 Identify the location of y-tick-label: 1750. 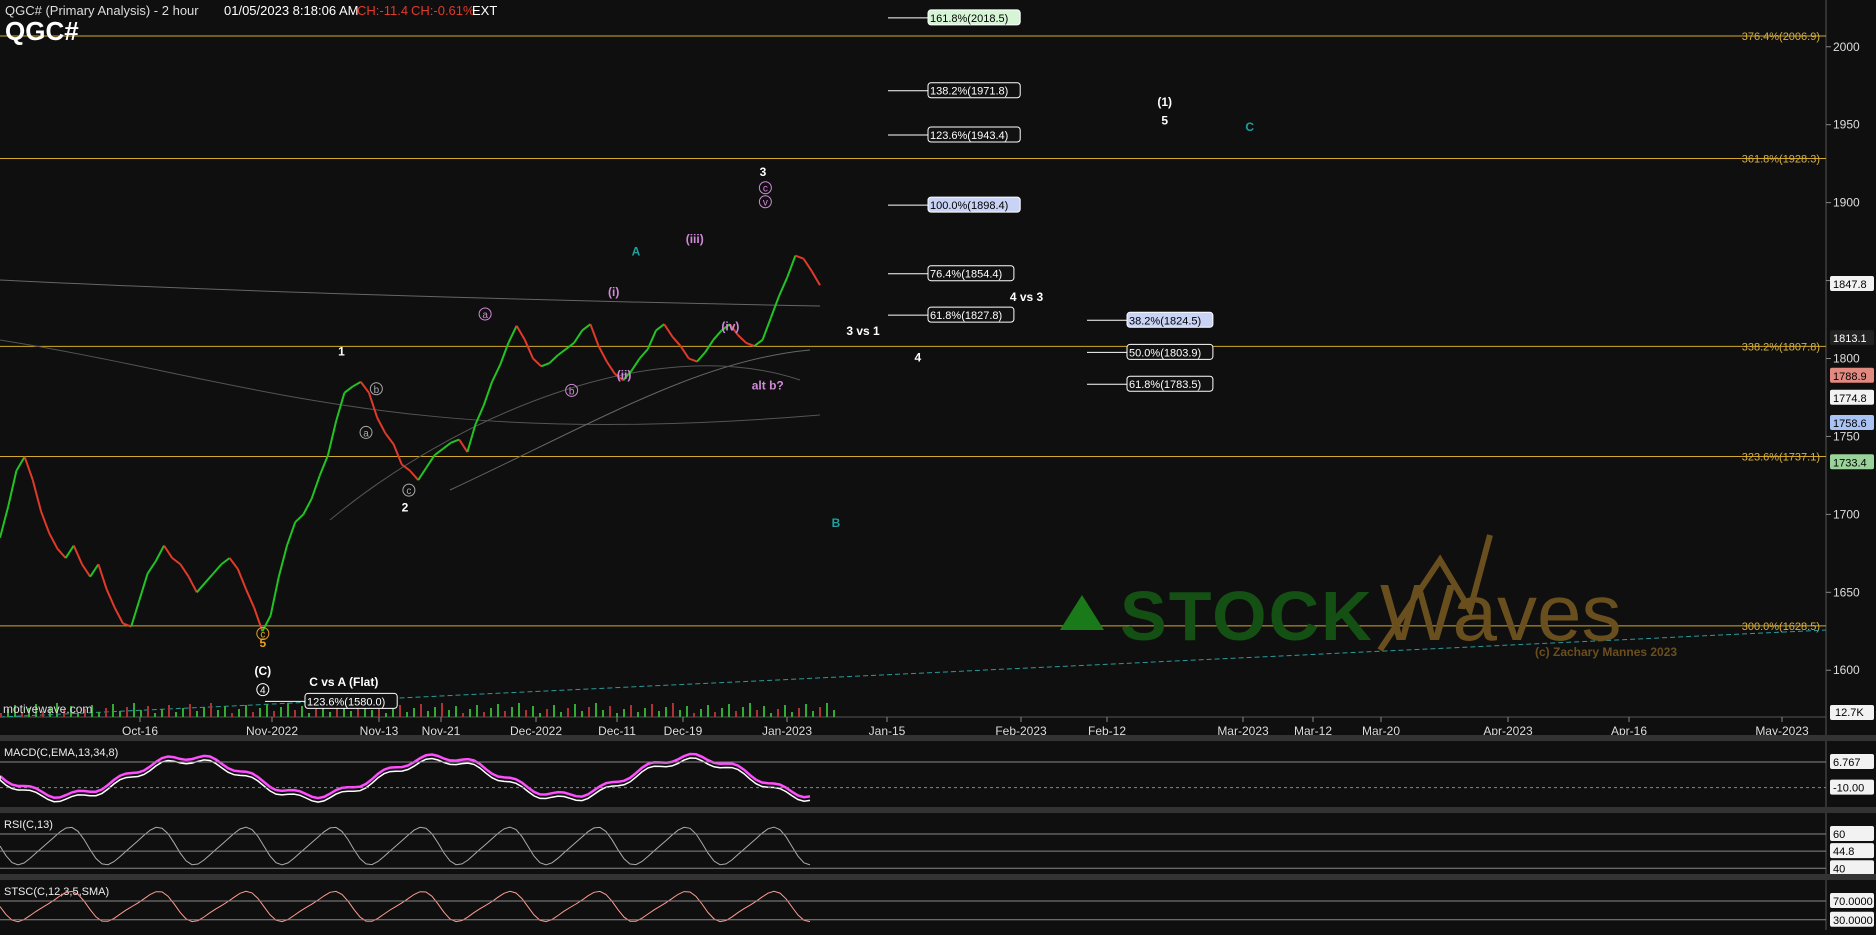
(1846, 436).